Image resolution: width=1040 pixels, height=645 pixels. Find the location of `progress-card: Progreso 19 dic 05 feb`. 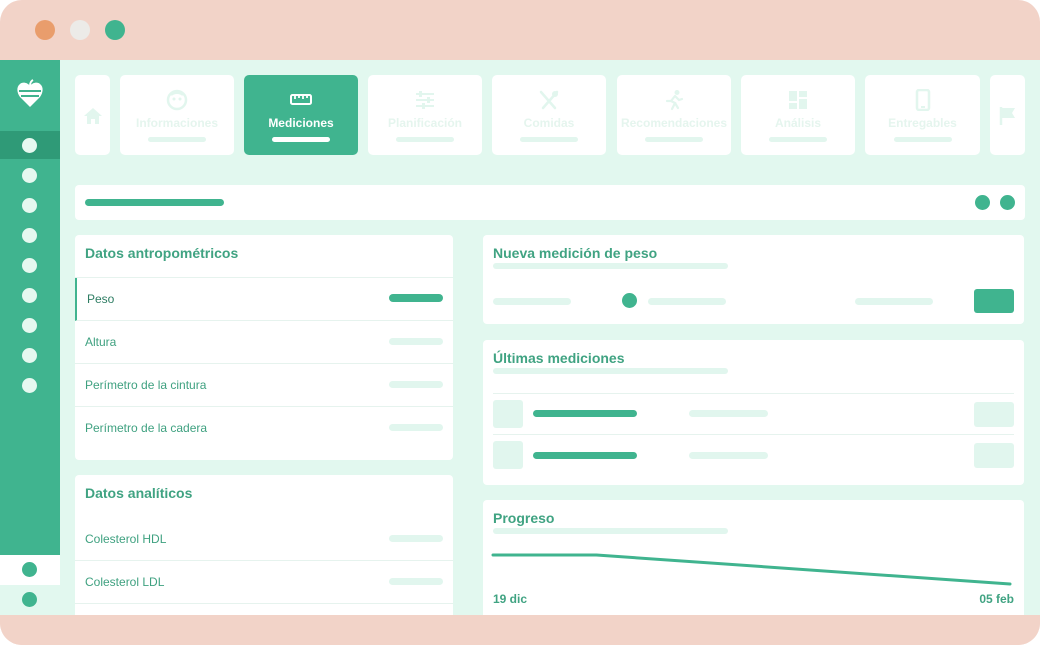

progress-card: Progreso 19 dic 05 feb is located at coordinates (753, 557).